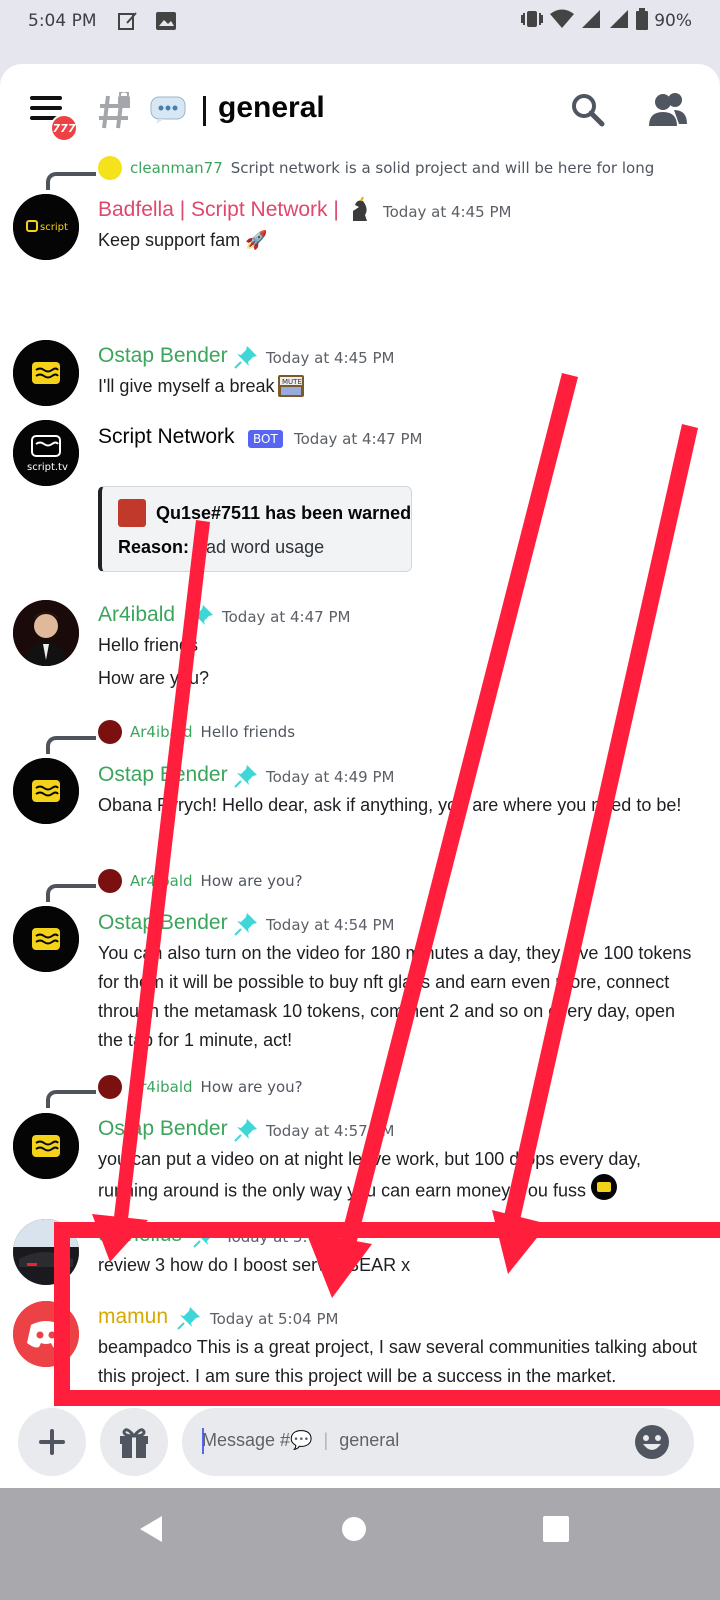  What do you see at coordinates (46, 453) in the screenshot?
I see `avatar: script.tv` at bounding box center [46, 453].